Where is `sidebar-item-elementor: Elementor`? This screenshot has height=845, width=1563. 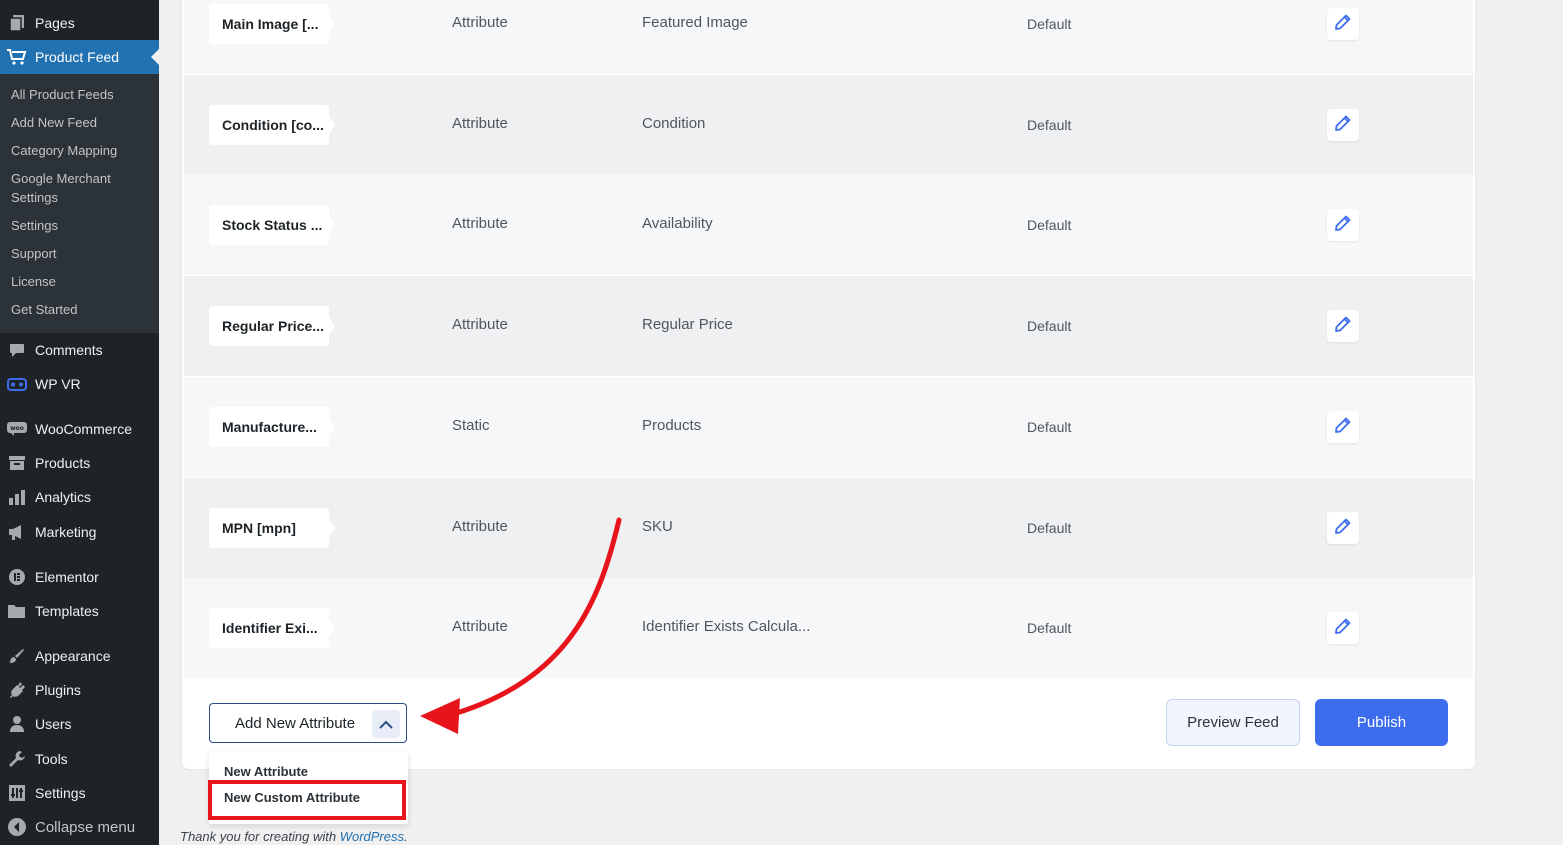
sidebar-item-elementor: Elementor is located at coordinates (79, 577).